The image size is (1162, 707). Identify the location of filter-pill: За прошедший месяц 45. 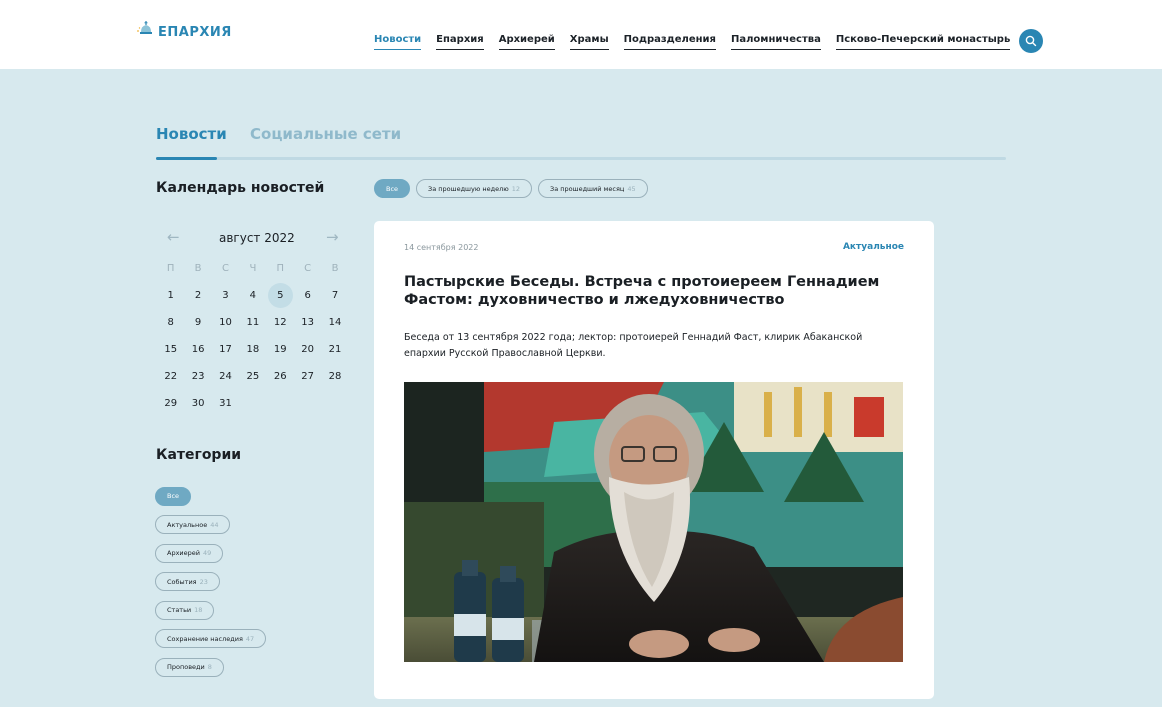
(593, 188).